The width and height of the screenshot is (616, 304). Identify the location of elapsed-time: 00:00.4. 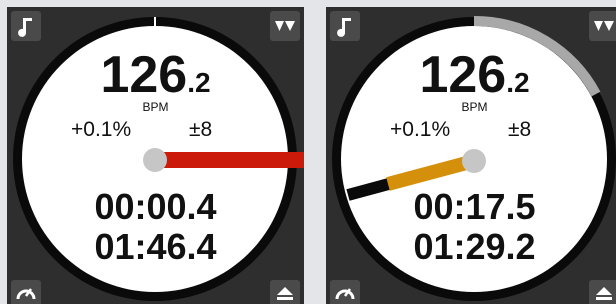
(155, 206).